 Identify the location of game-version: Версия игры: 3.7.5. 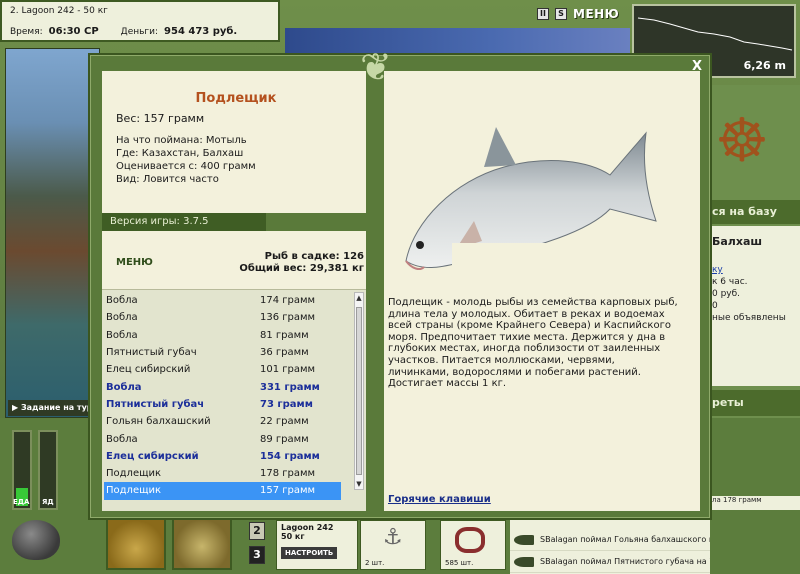
(184, 222).